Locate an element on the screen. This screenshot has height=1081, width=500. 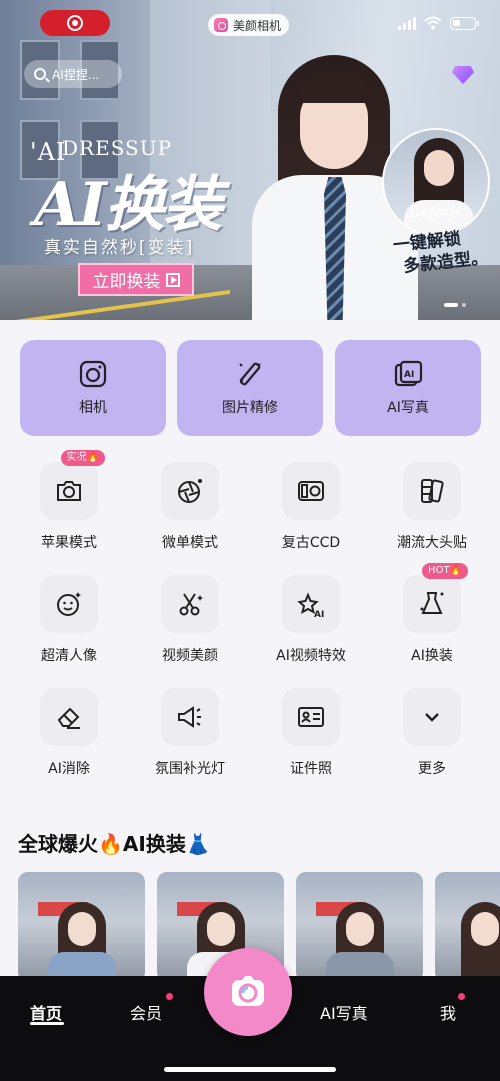
screen-record-indicator is located at coordinates (75, 23).